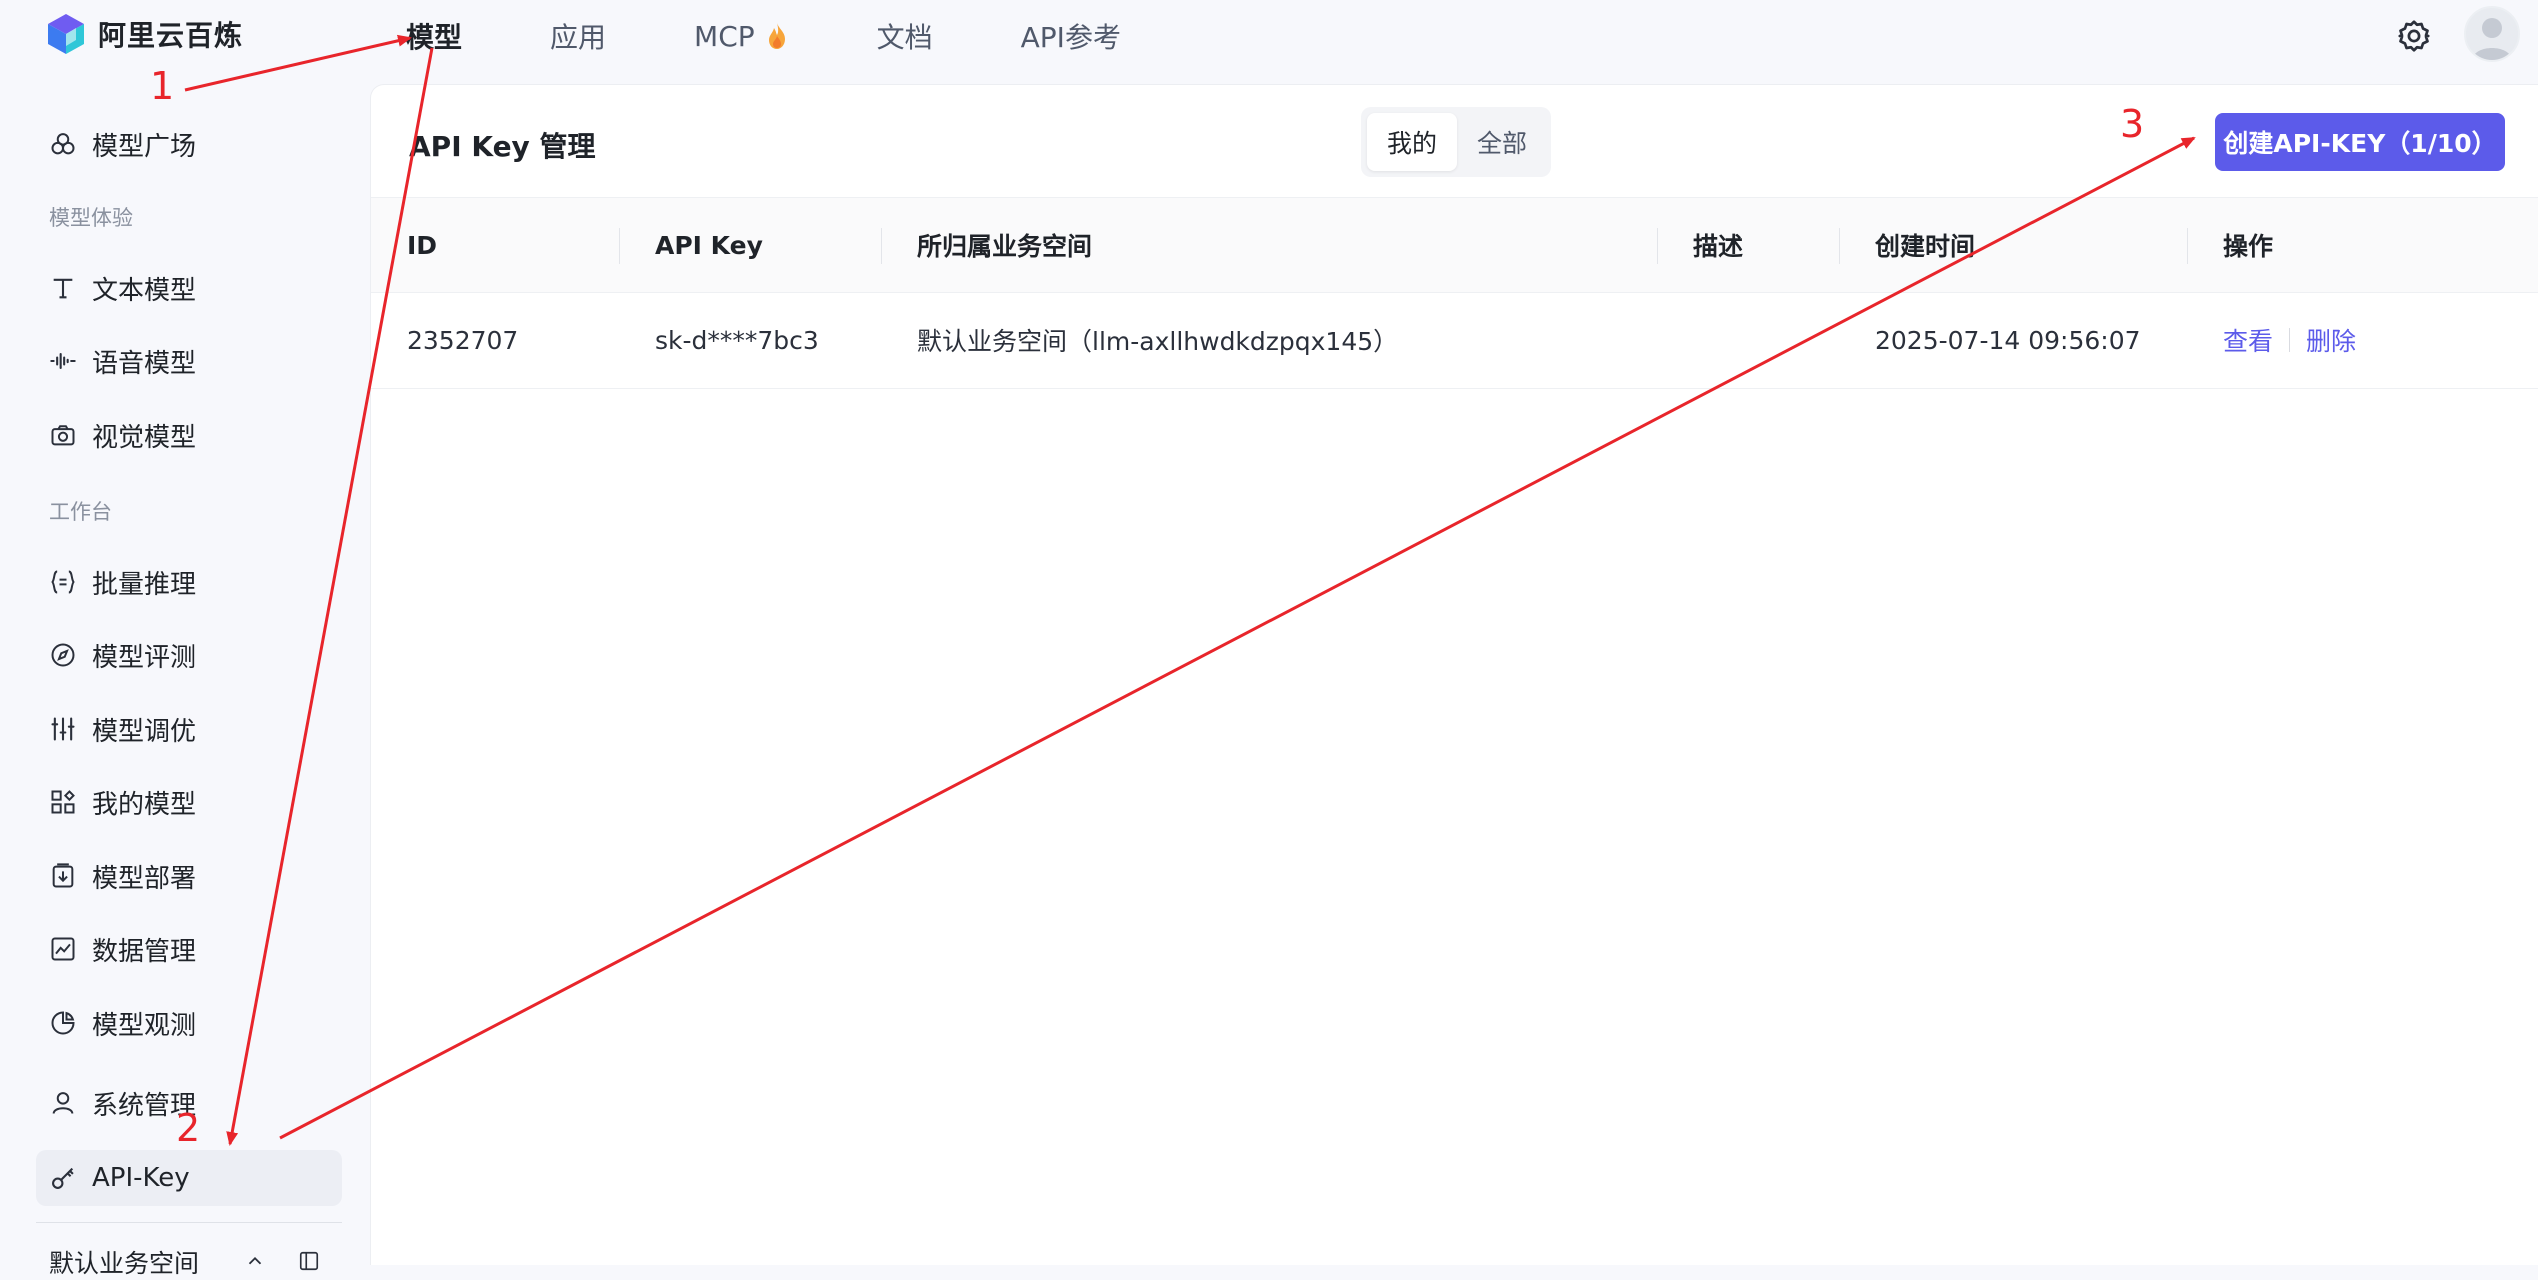 The image size is (2538, 1280). I want to click on column-header-workspace: 所归属业务空间, so click(1005, 246).